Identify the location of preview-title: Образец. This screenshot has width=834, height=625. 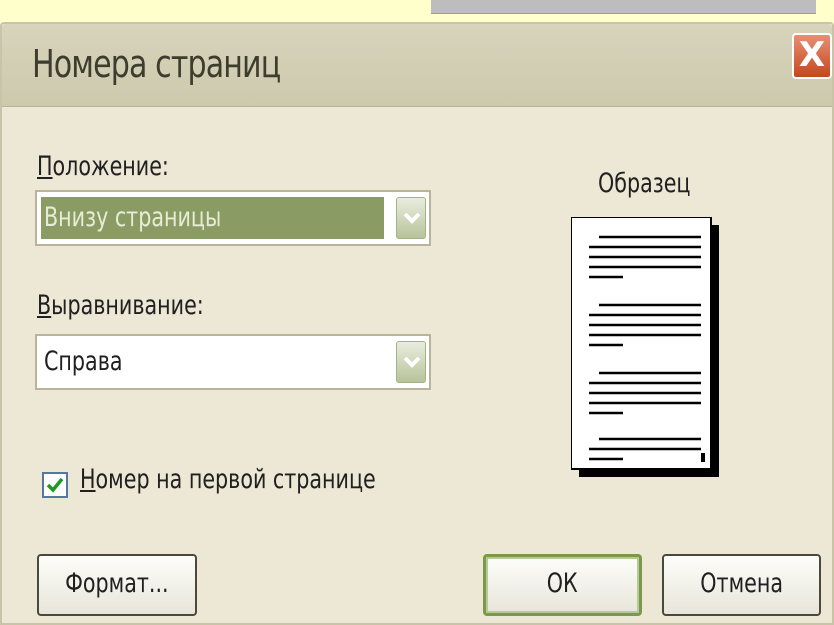
(644, 183).